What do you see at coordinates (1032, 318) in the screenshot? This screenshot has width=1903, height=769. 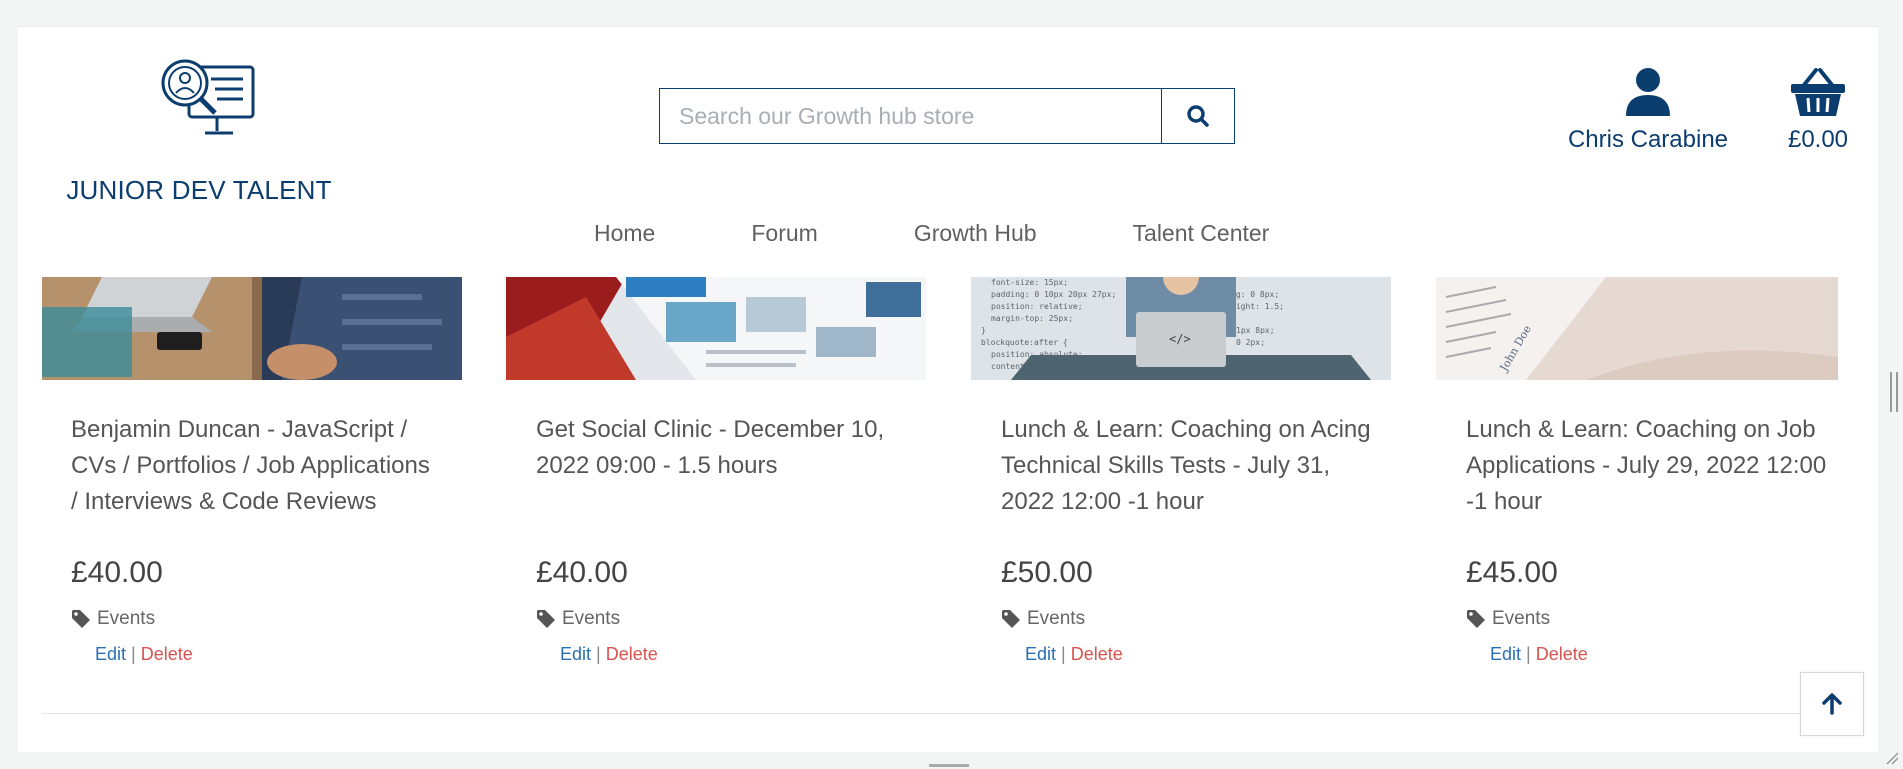 I see `svg-text: margin-top: 25px;` at bounding box center [1032, 318].